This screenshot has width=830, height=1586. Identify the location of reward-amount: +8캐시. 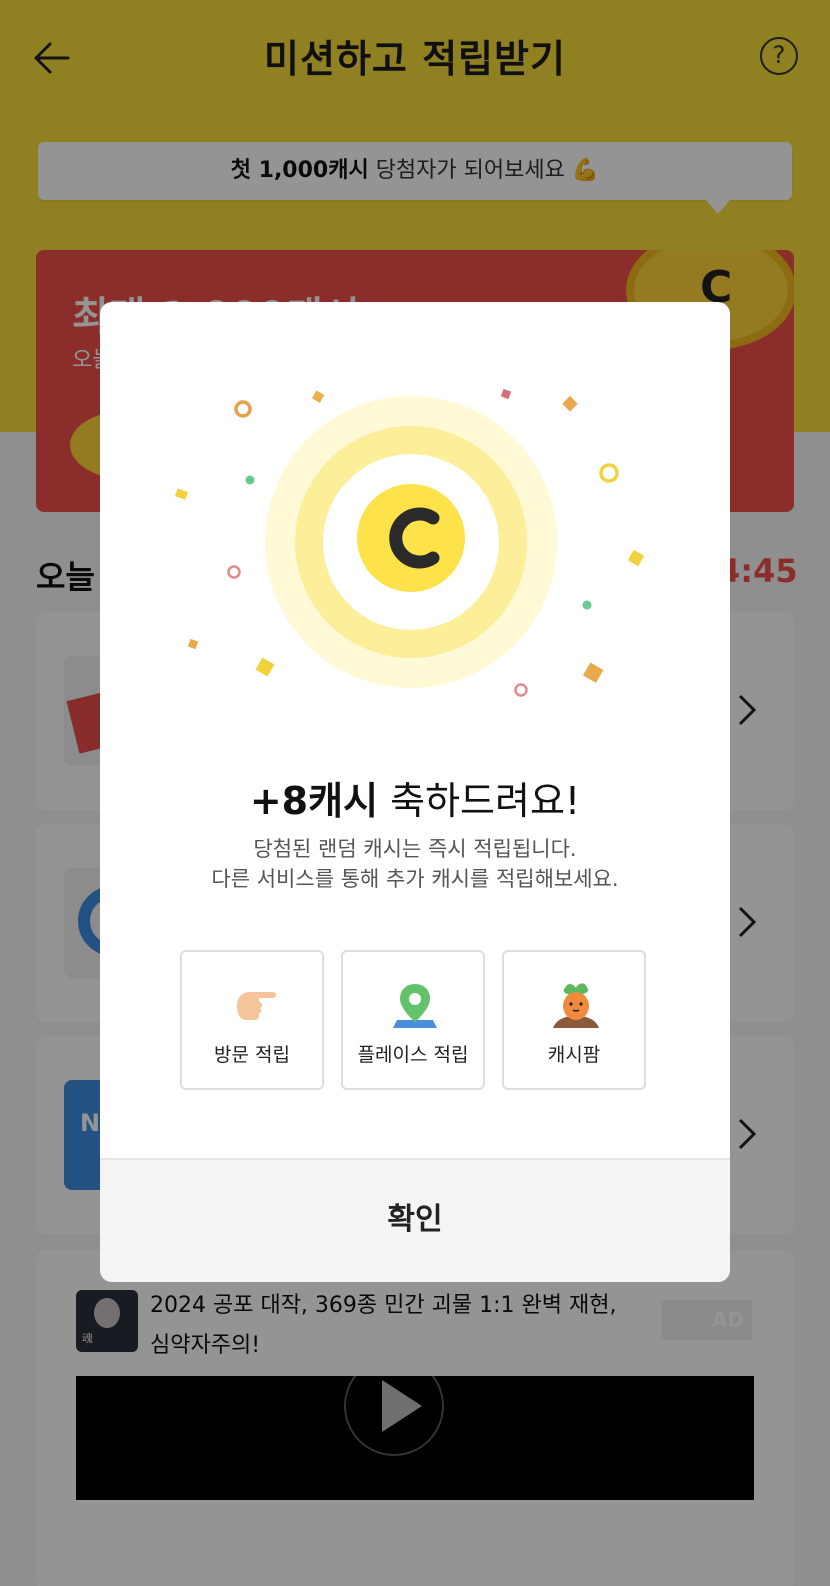
(314, 801).